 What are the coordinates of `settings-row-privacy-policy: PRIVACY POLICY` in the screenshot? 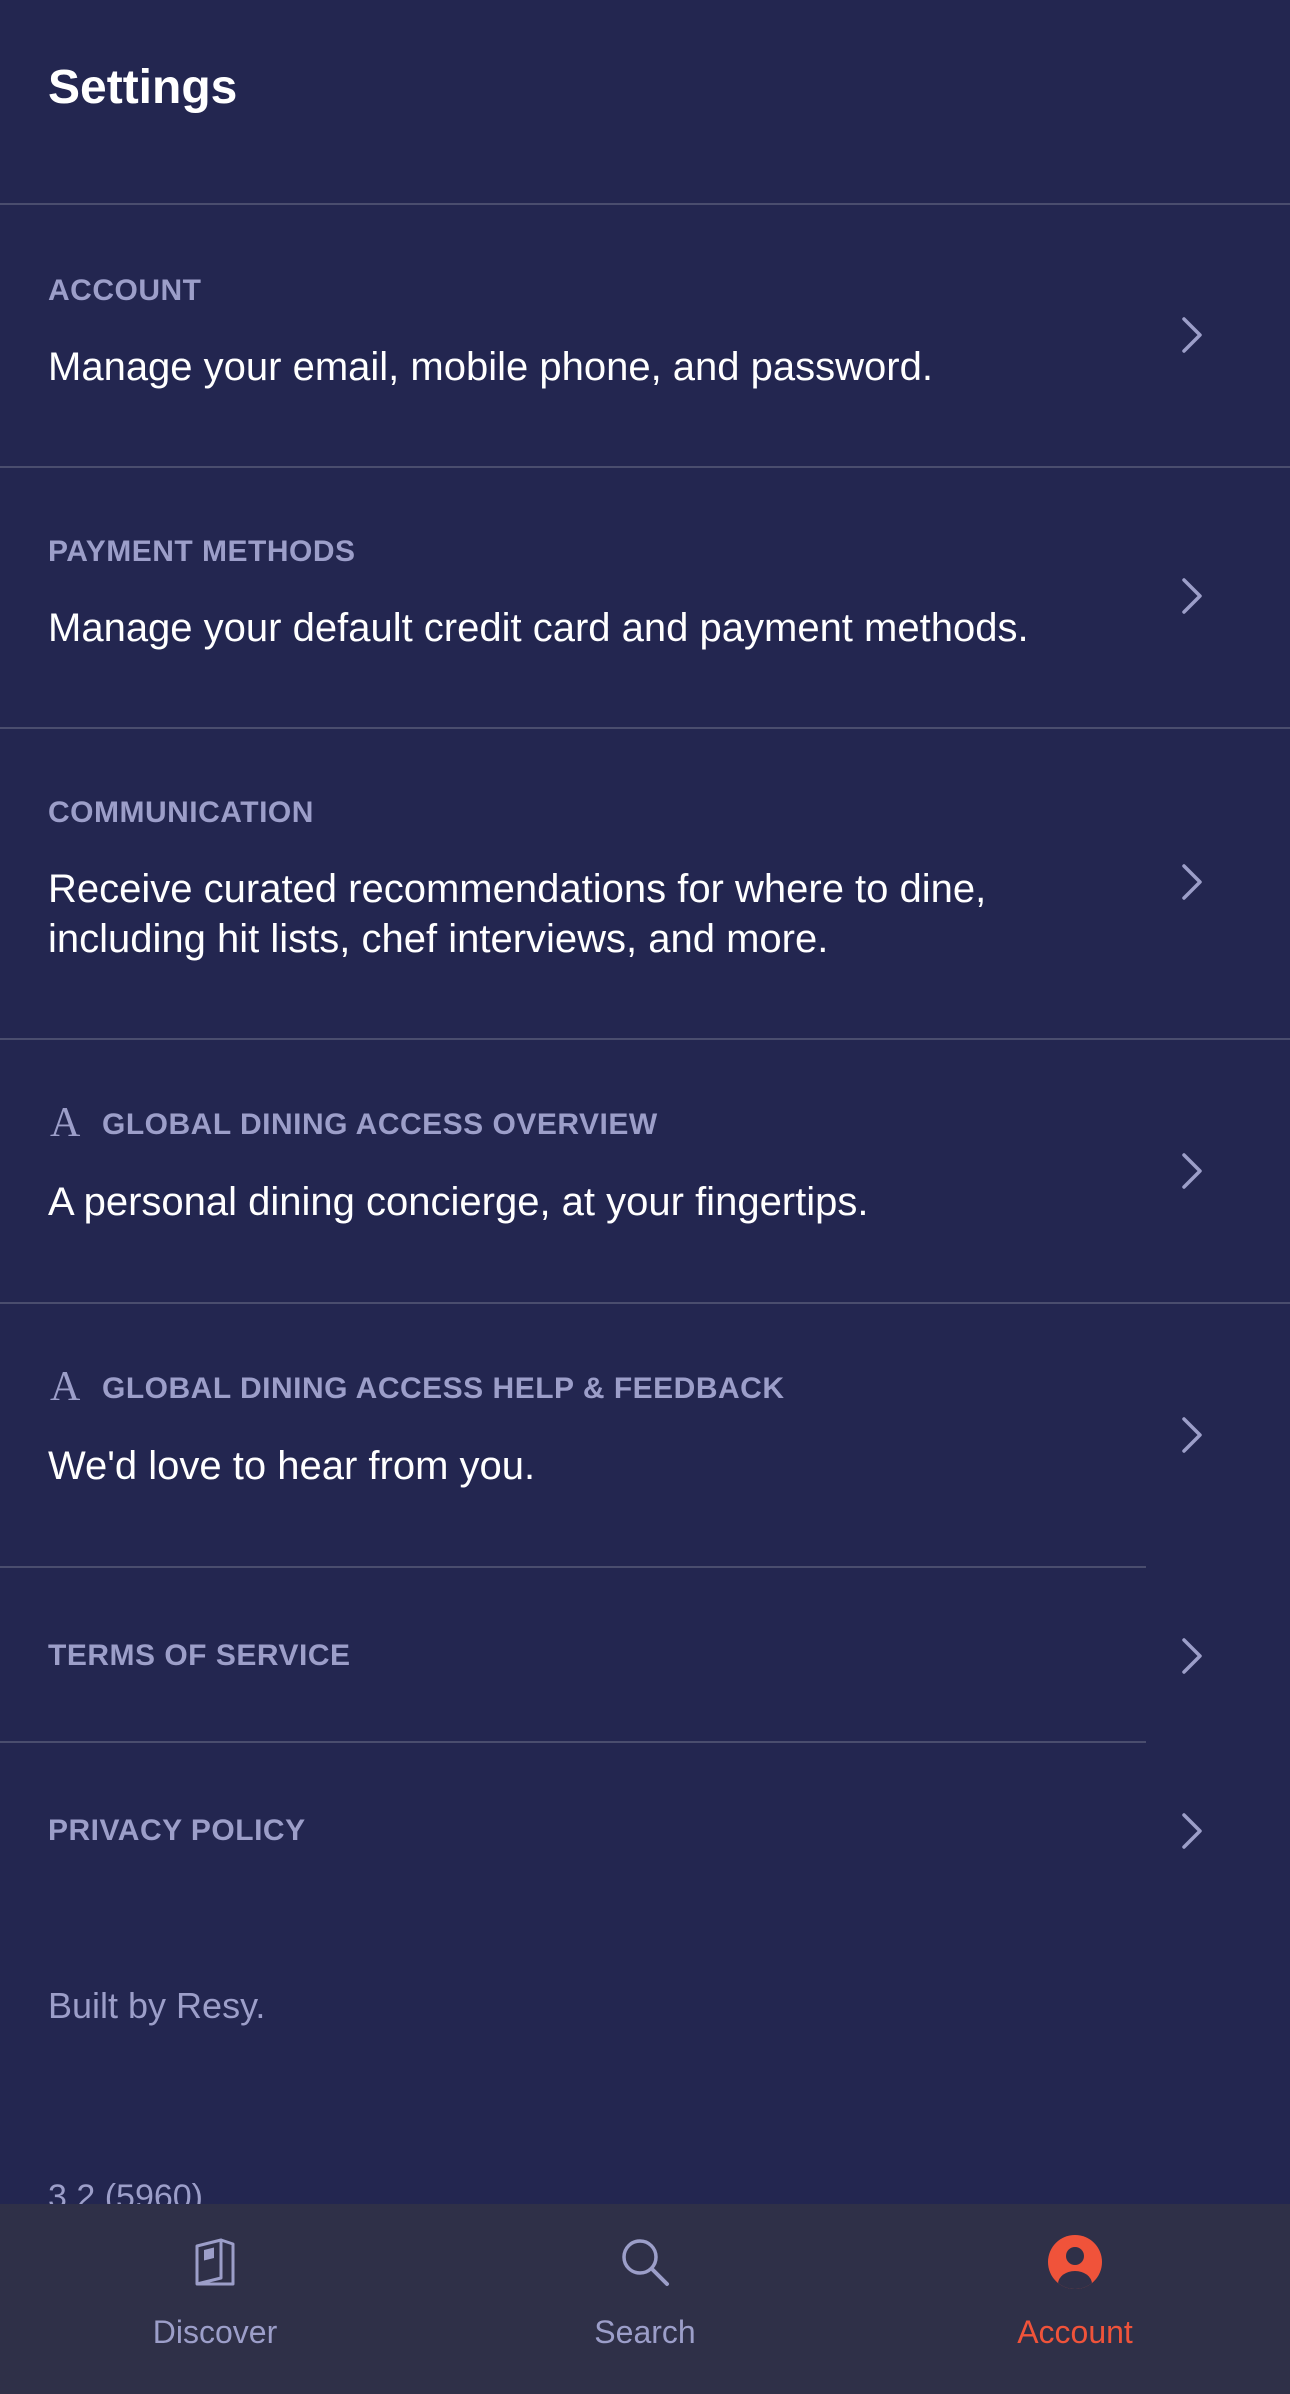 It's located at (645, 1828).